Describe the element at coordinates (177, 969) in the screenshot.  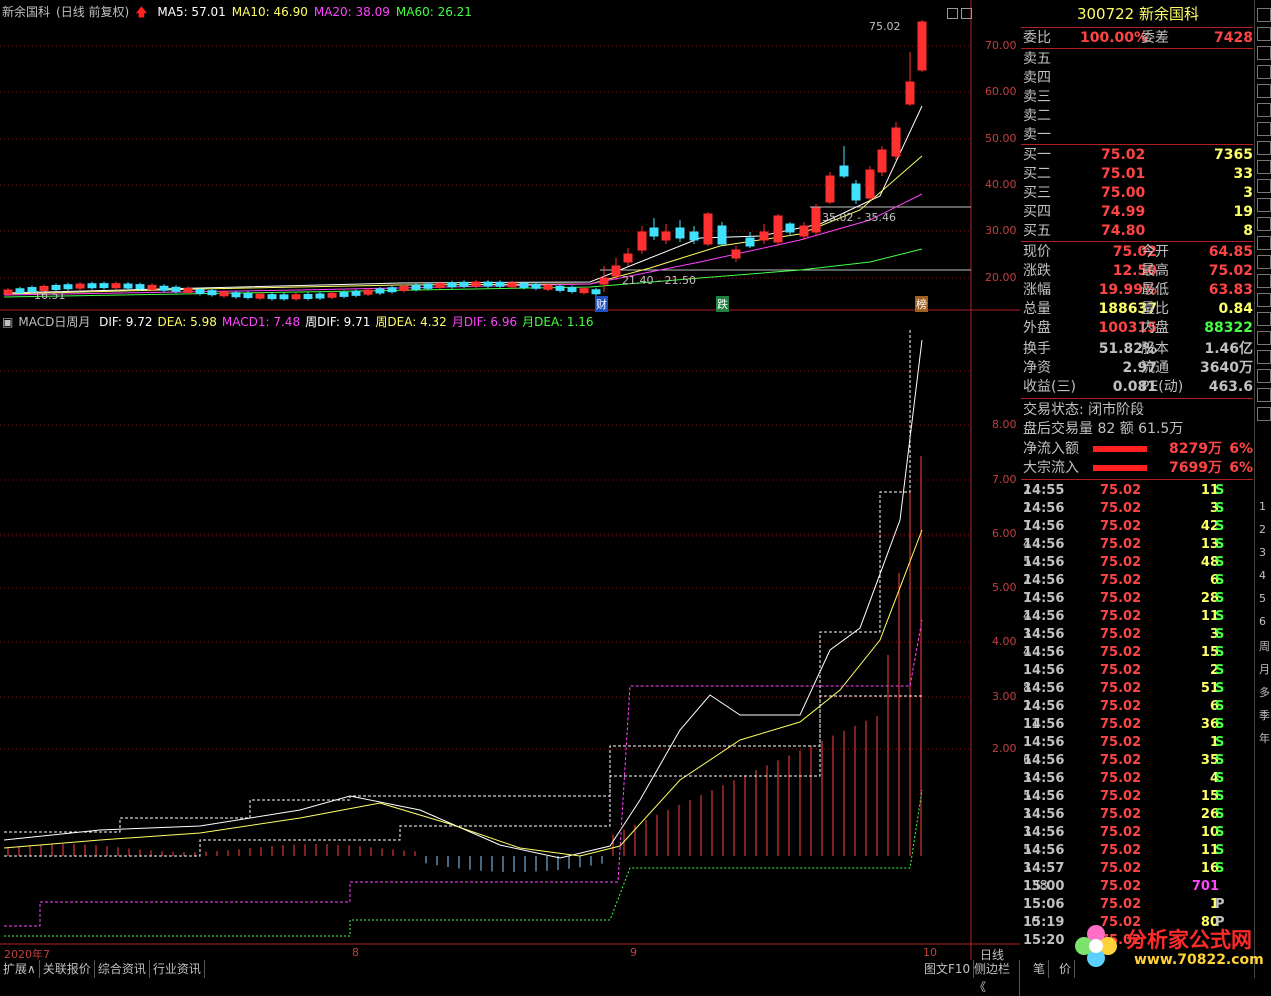
I see `industry-news-tab: 行业资讯` at that location.